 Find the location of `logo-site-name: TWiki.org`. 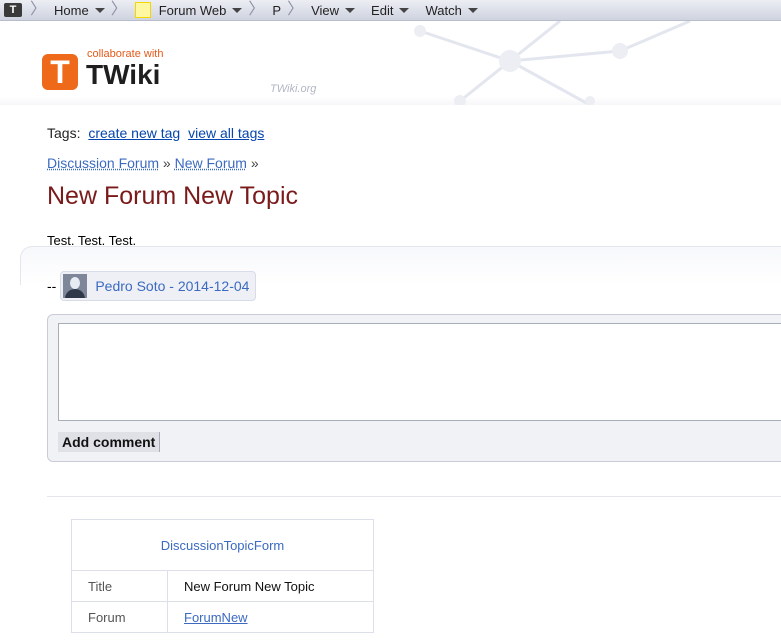

logo-site-name: TWiki.org is located at coordinates (293, 89).